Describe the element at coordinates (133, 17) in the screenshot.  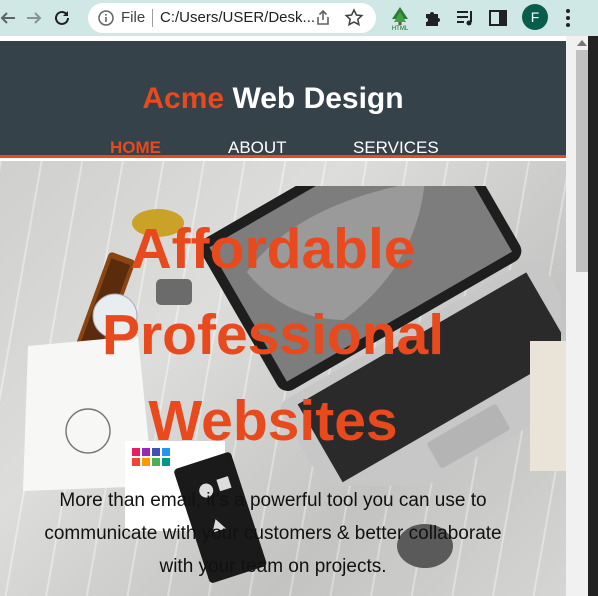
I see `scheme-label: File` at that location.